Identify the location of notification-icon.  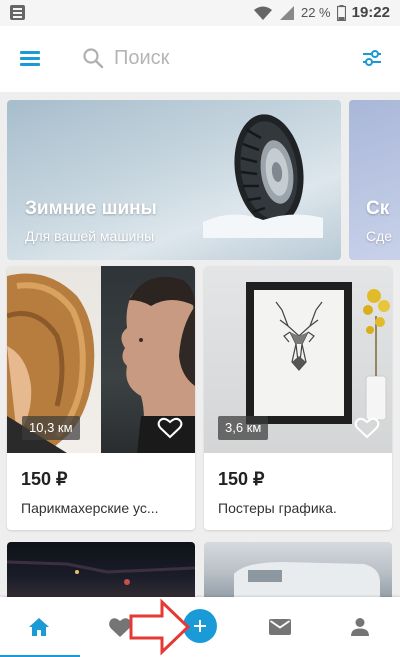
(17, 12).